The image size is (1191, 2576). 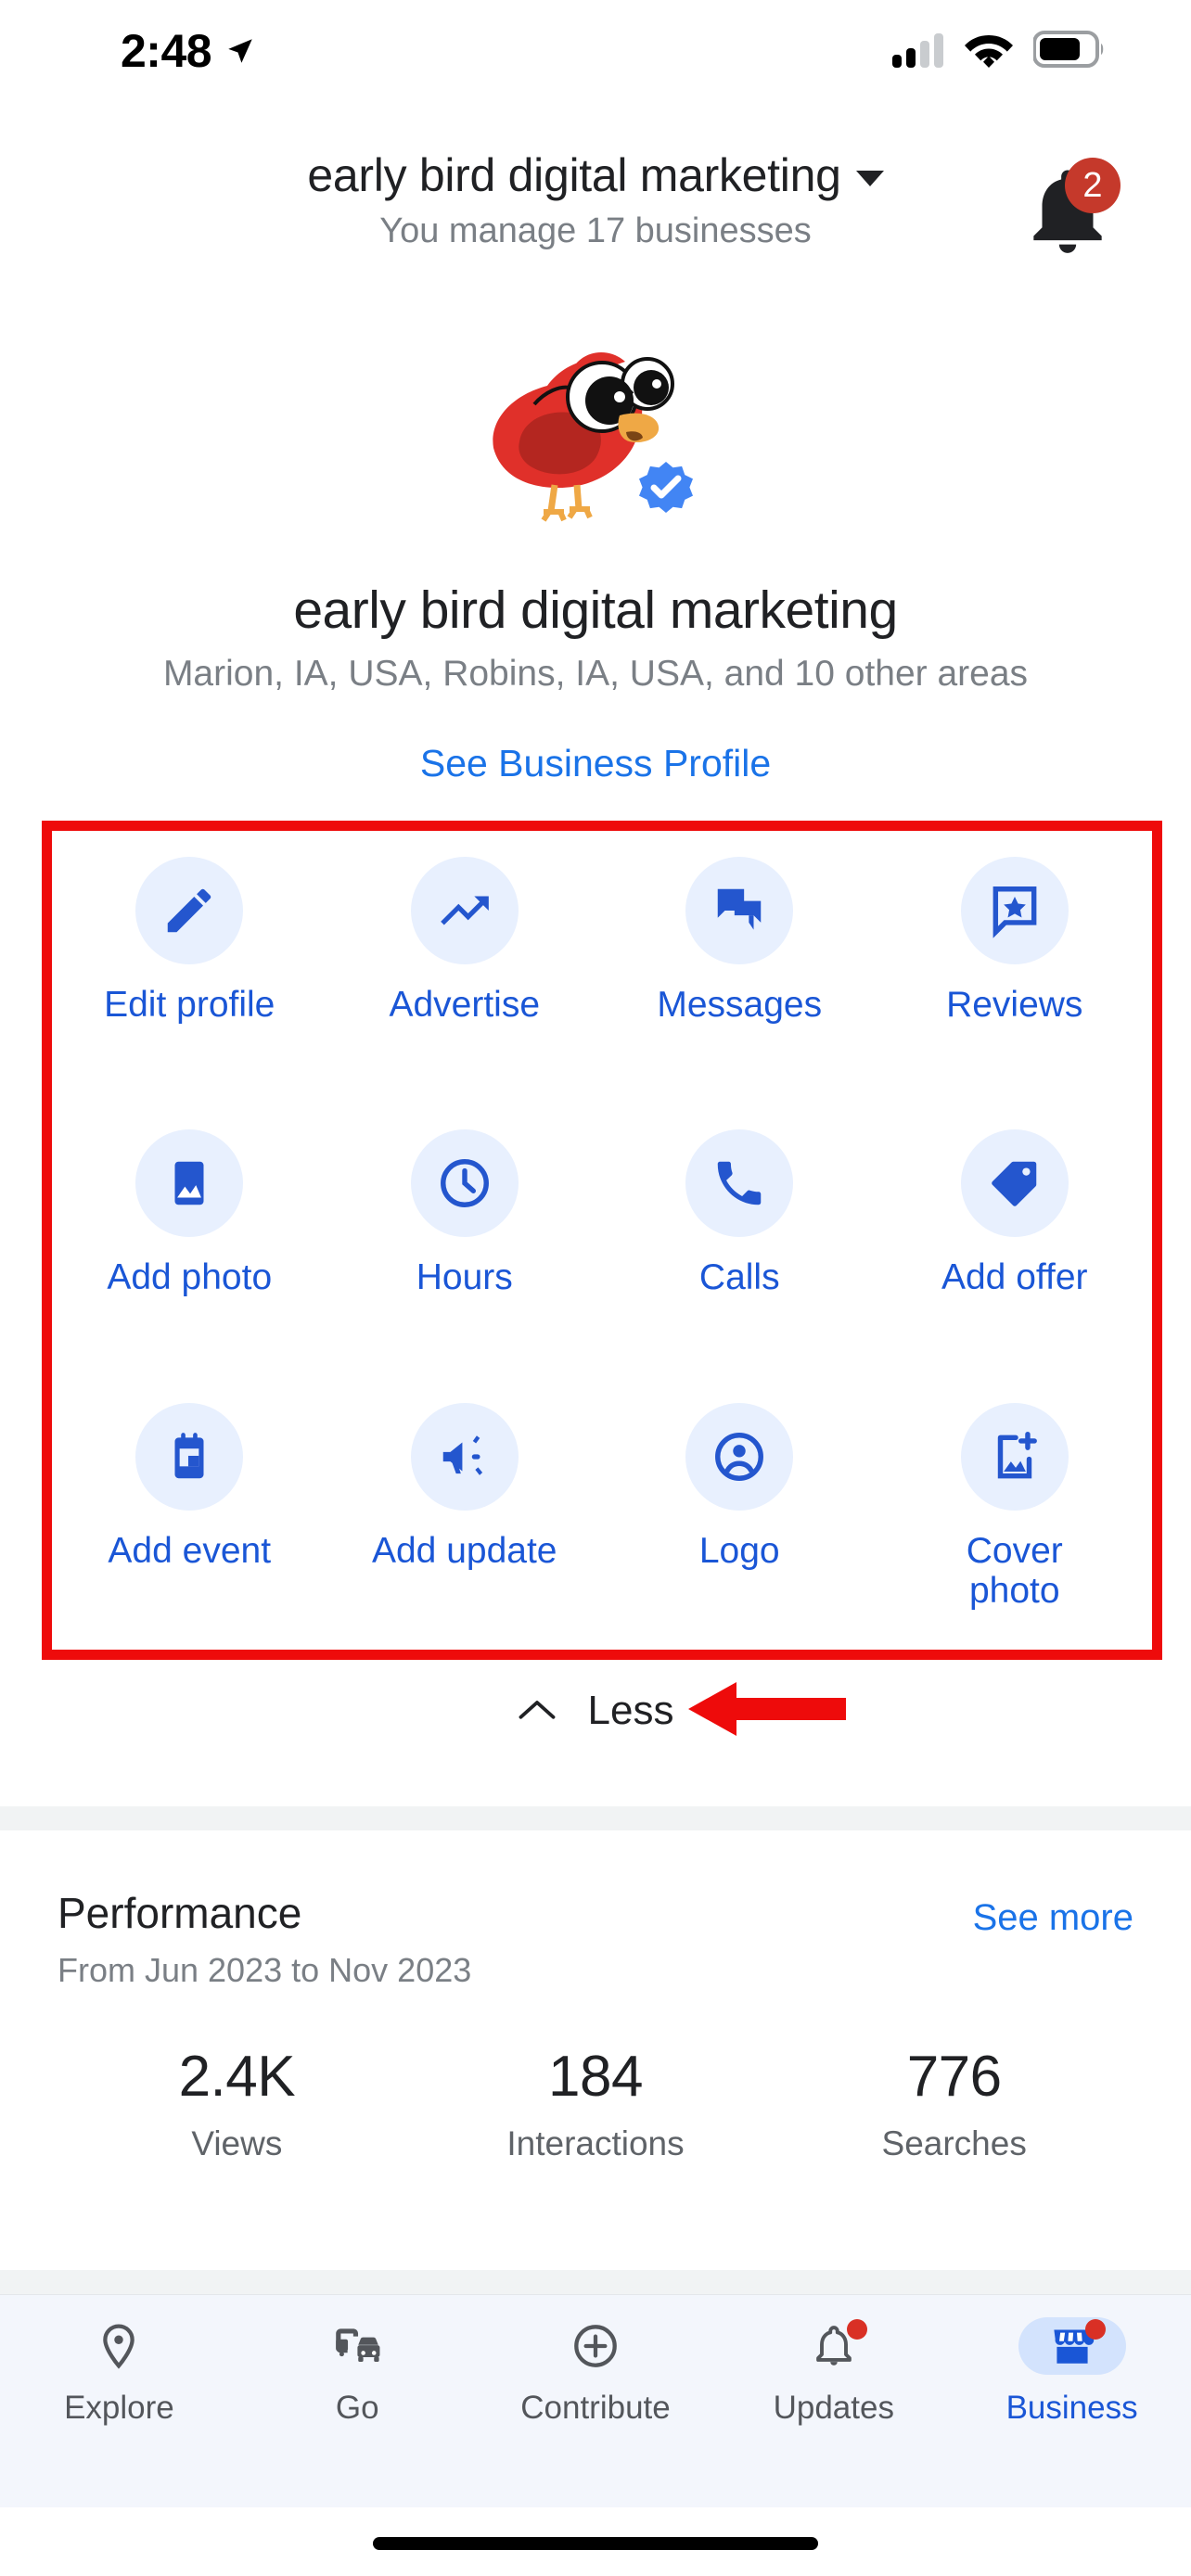 What do you see at coordinates (1014, 1571) in the screenshot?
I see `action-label: Cover photo` at bounding box center [1014, 1571].